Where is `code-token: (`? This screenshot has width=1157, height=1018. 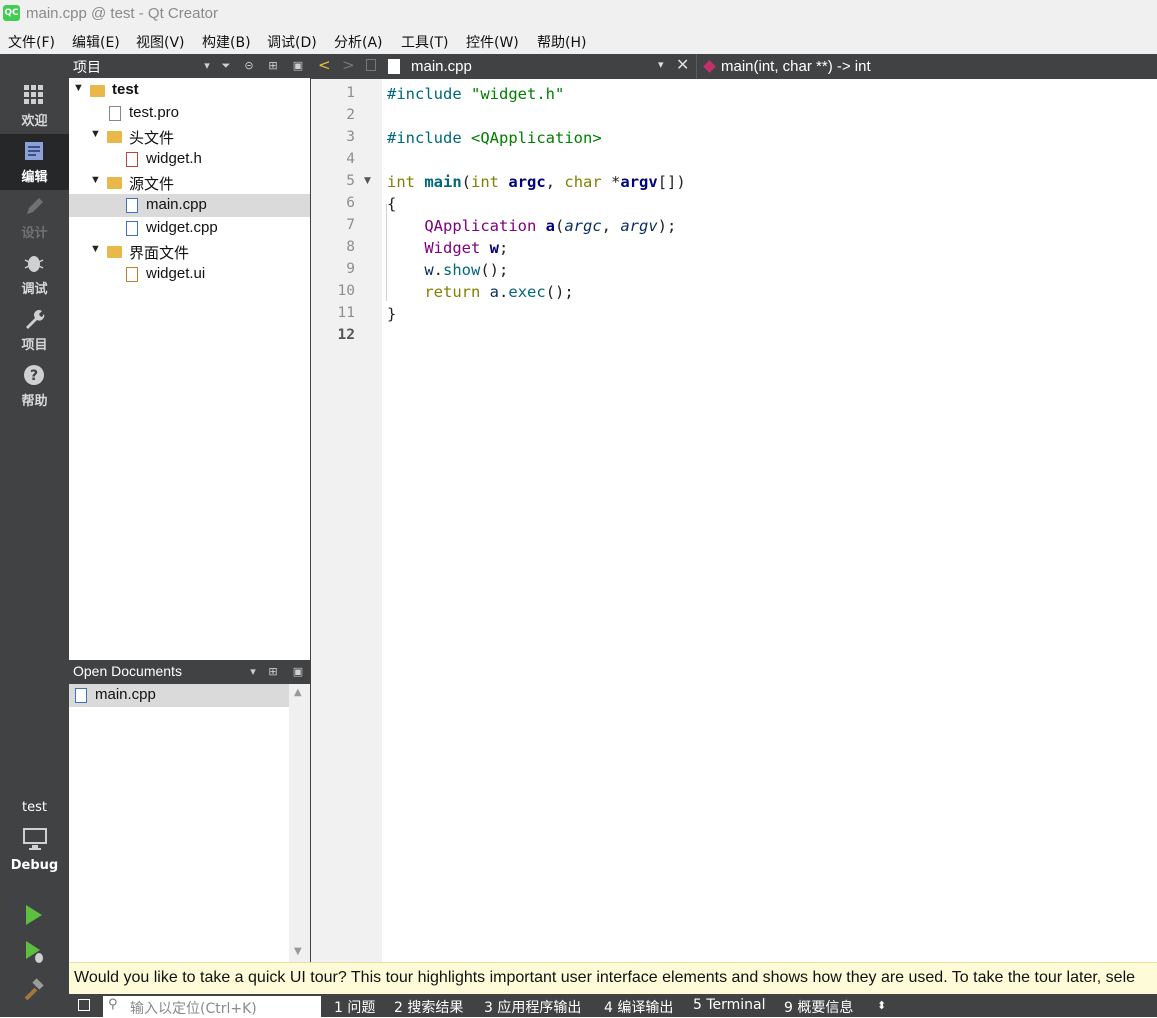 code-token: ( is located at coordinates (466, 182).